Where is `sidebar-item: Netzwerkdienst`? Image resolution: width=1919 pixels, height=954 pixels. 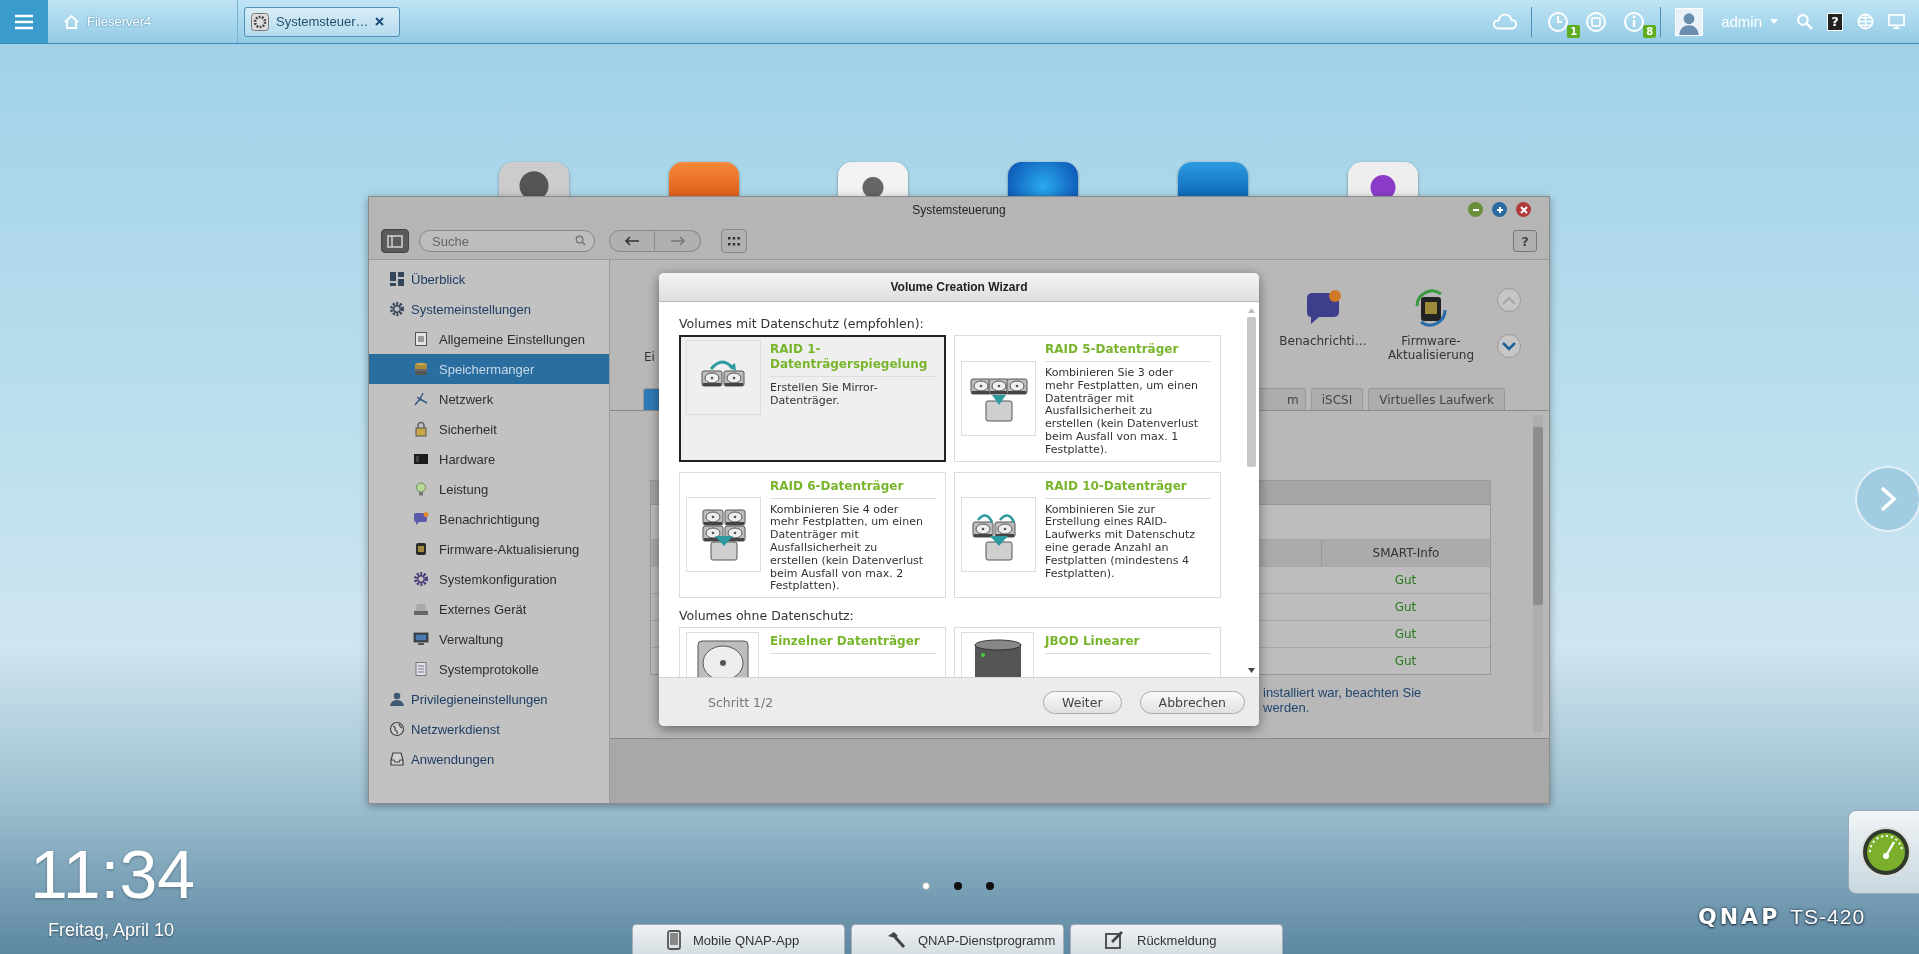 sidebar-item: Netzwerkdienst is located at coordinates (489, 729).